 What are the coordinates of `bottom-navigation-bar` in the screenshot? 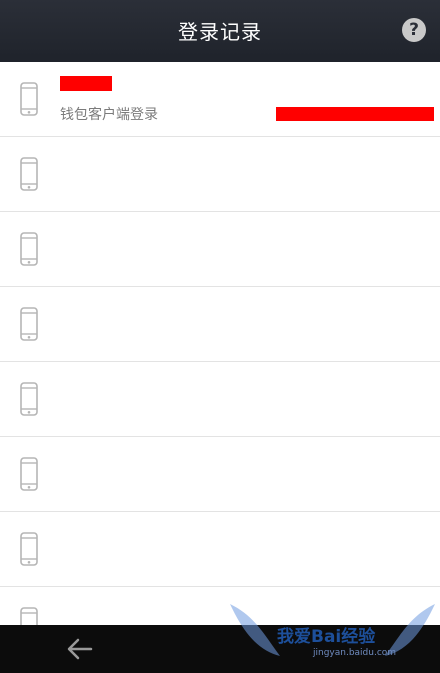 It's located at (220, 649).